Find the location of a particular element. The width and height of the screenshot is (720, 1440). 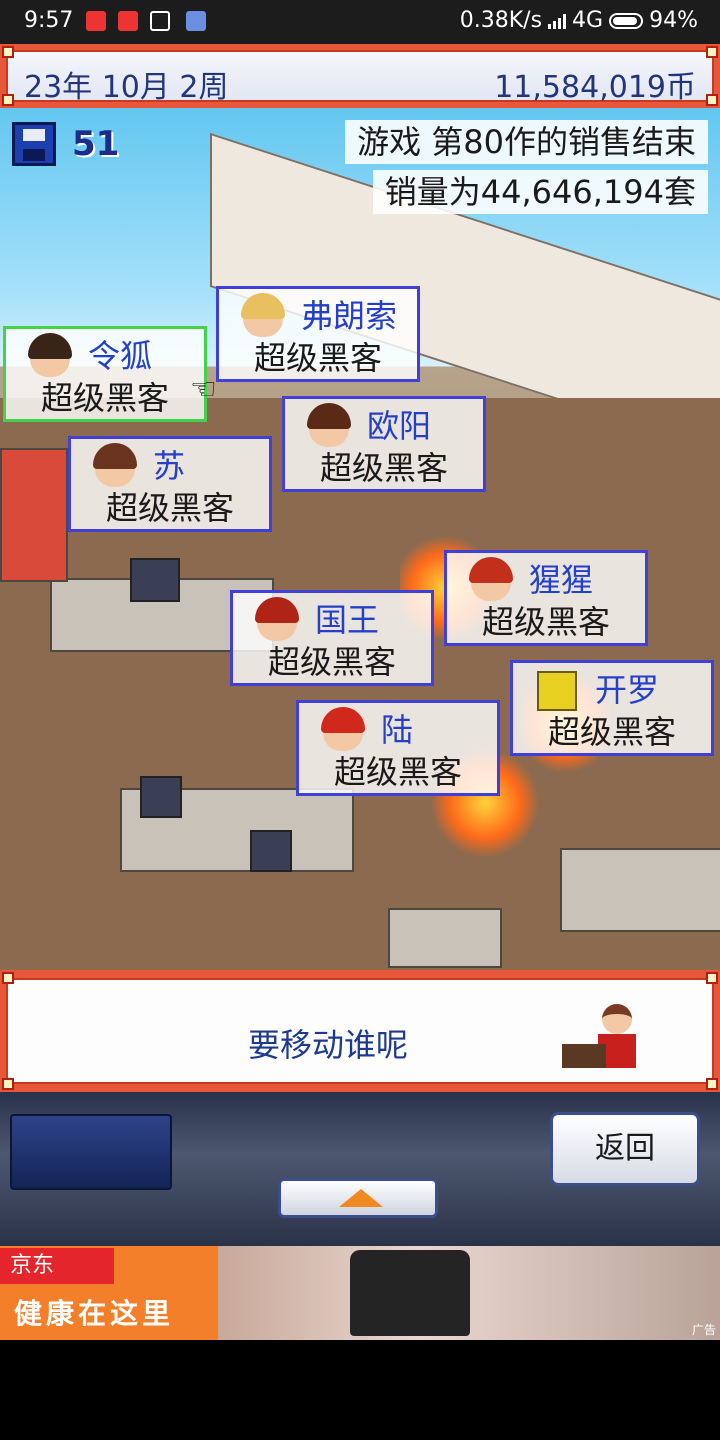

ad-banner: 京东 健康在这里 广告 is located at coordinates (360, 1293).